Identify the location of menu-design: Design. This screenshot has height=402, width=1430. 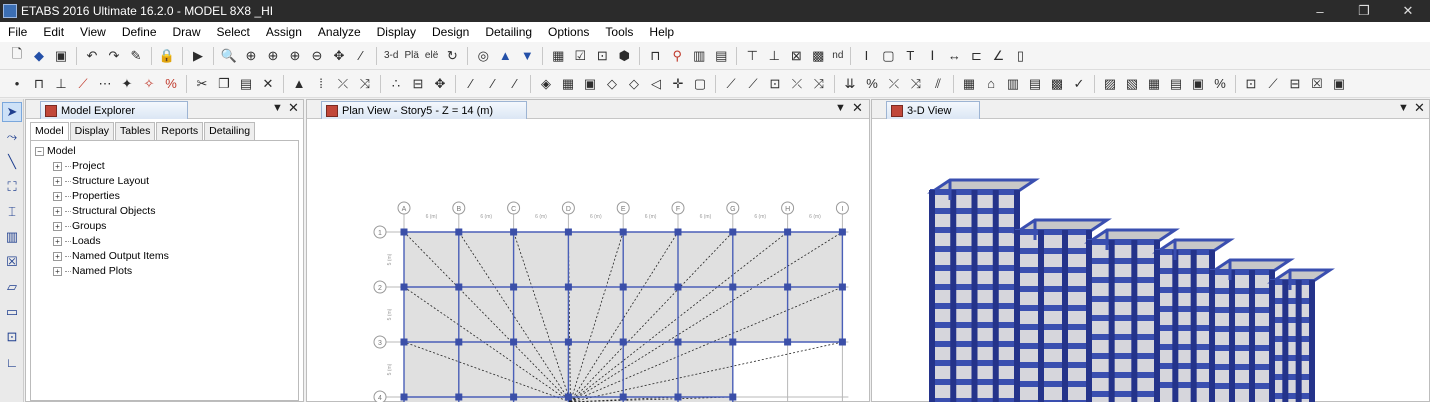
(450, 32).